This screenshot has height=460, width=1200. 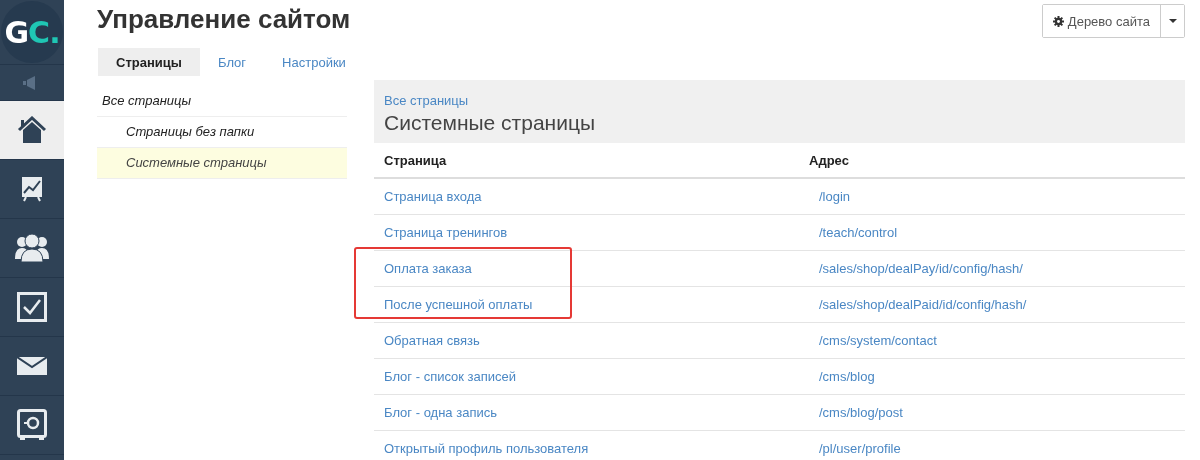 I want to click on tab: Страницы, so click(x=149, y=62).